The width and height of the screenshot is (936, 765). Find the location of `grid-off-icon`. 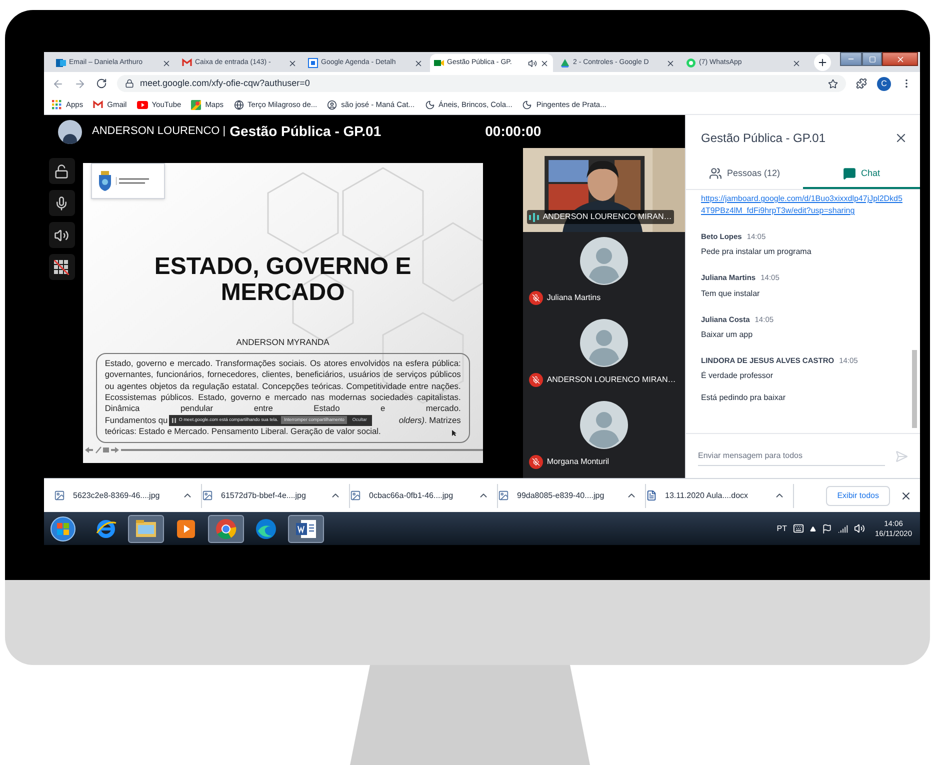

grid-off-icon is located at coordinates (62, 267).